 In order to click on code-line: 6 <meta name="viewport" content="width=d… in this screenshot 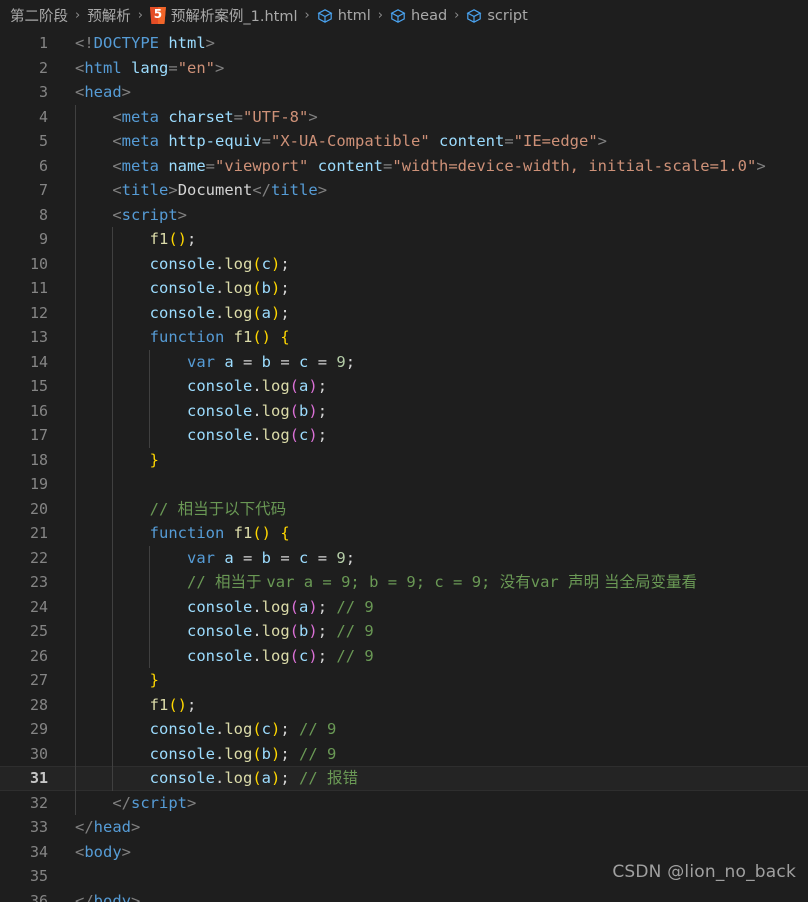, I will do `click(404, 165)`.